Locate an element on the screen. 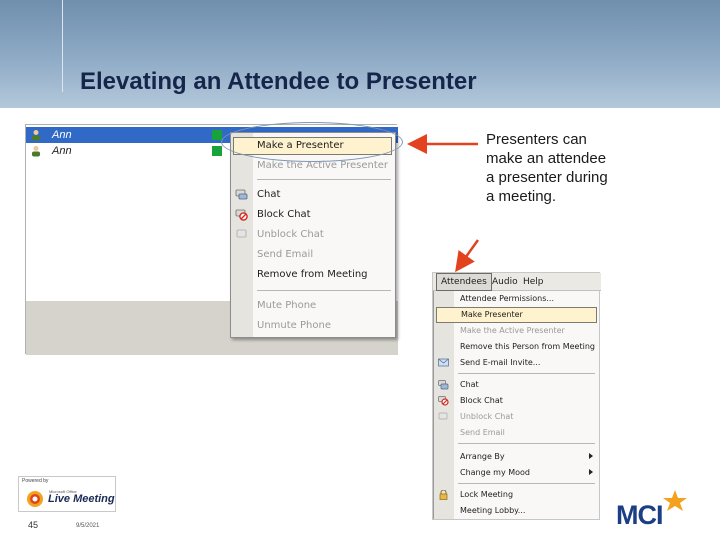 This screenshot has height=540, width=720. menu-item-make-active-presenter: Make the Active Presenter is located at coordinates (516, 331).